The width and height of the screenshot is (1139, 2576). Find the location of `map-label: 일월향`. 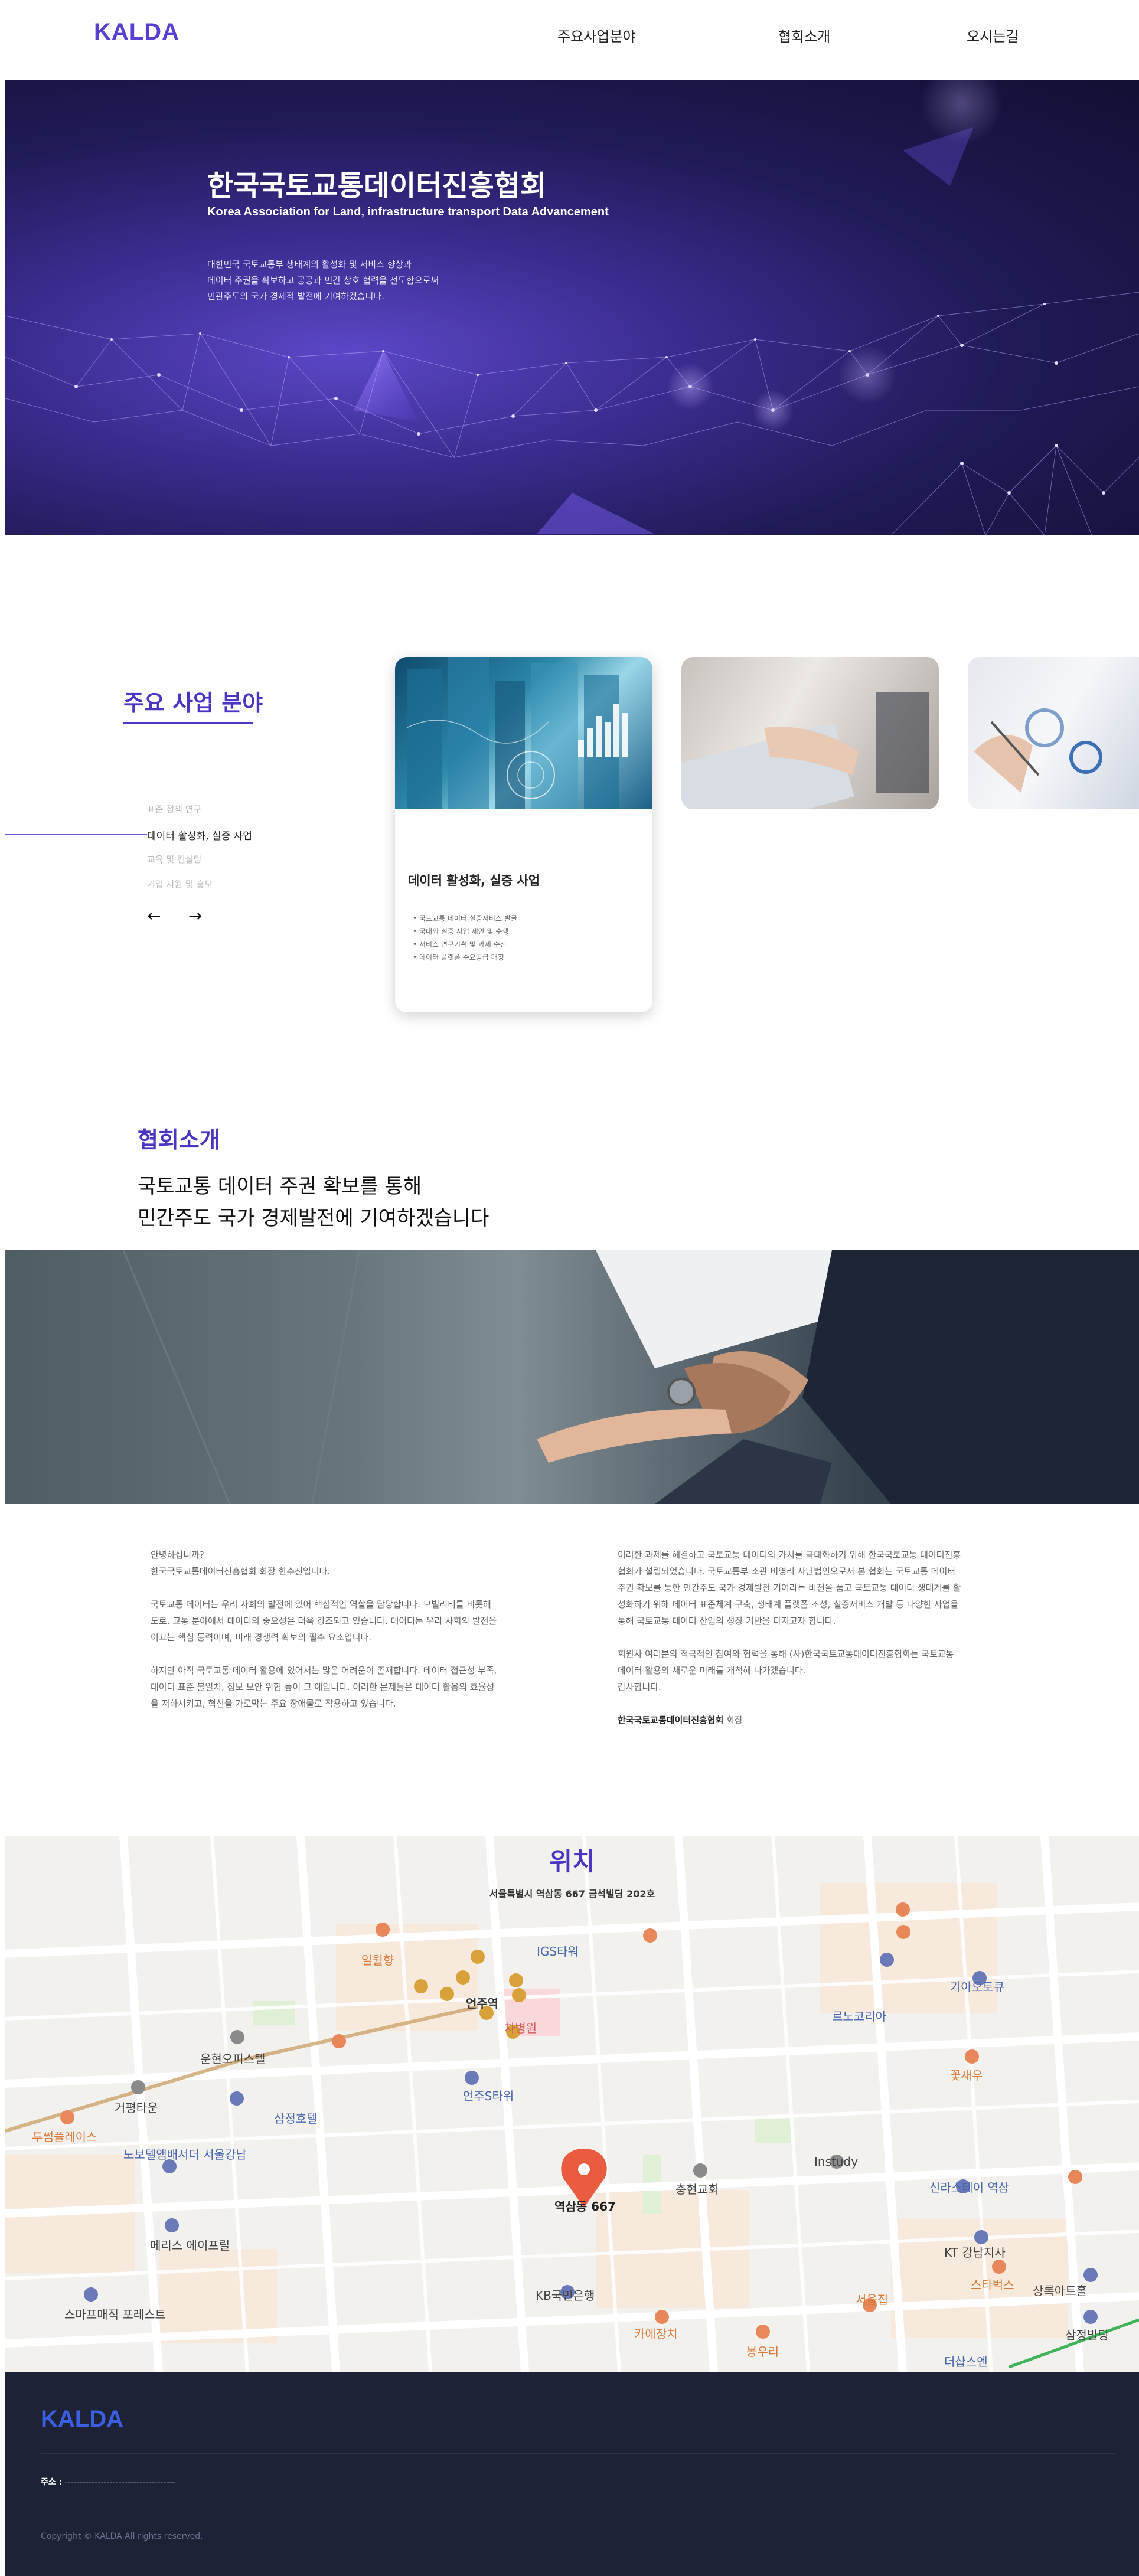

map-label: 일월향 is located at coordinates (377, 1960).